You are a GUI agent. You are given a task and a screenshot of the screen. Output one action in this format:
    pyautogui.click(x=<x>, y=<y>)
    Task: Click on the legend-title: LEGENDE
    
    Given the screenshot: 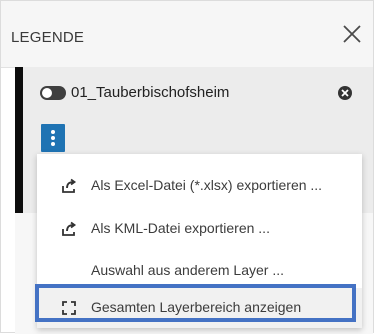 What is the action you would take?
    pyautogui.click(x=48, y=37)
    